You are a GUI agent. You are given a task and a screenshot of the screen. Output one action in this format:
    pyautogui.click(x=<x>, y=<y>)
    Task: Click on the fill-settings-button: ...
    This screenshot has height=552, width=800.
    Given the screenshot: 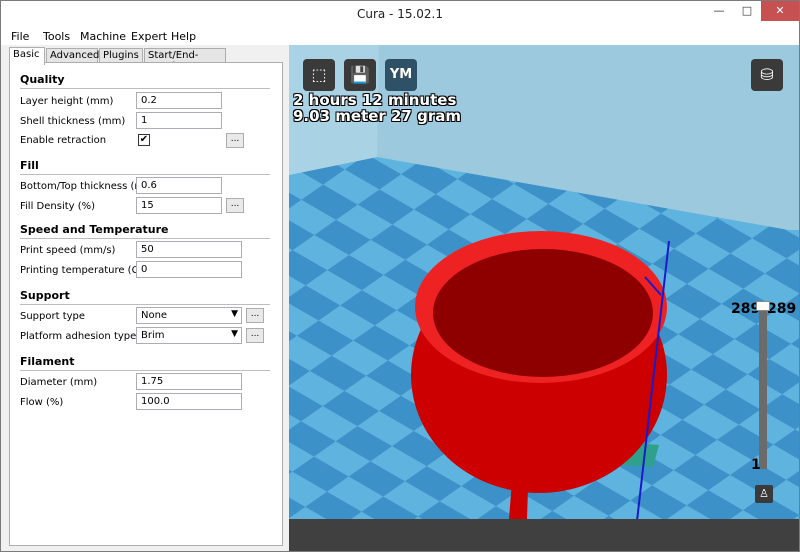 What is the action you would take?
    pyautogui.click(x=235, y=205)
    